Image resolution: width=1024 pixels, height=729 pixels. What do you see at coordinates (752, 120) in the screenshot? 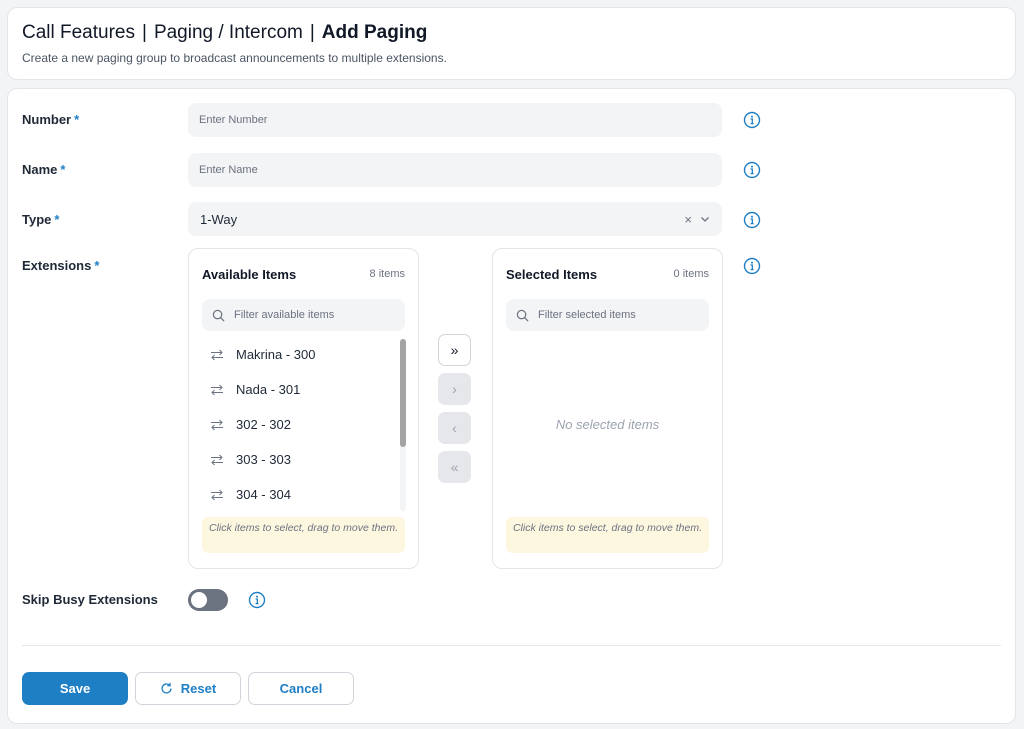
I see `number-info-icon` at bounding box center [752, 120].